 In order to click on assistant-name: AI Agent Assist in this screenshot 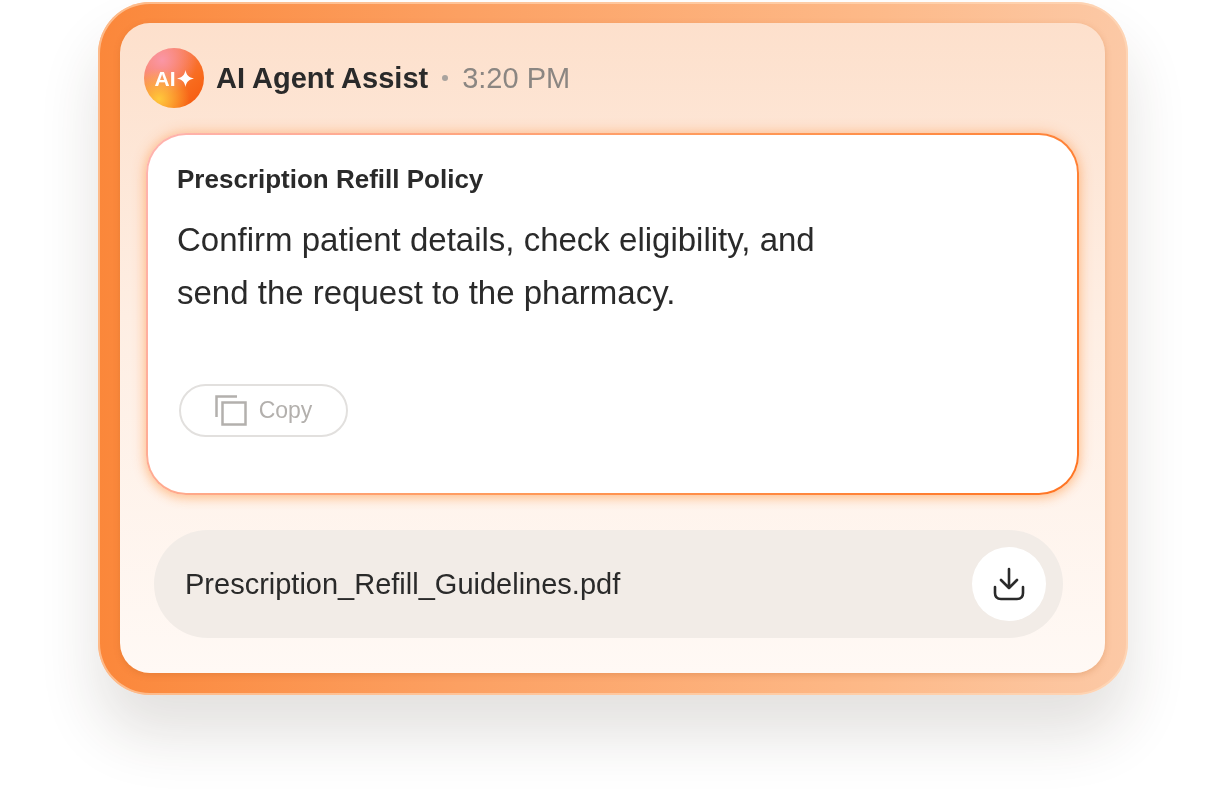, I will do `click(322, 78)`.